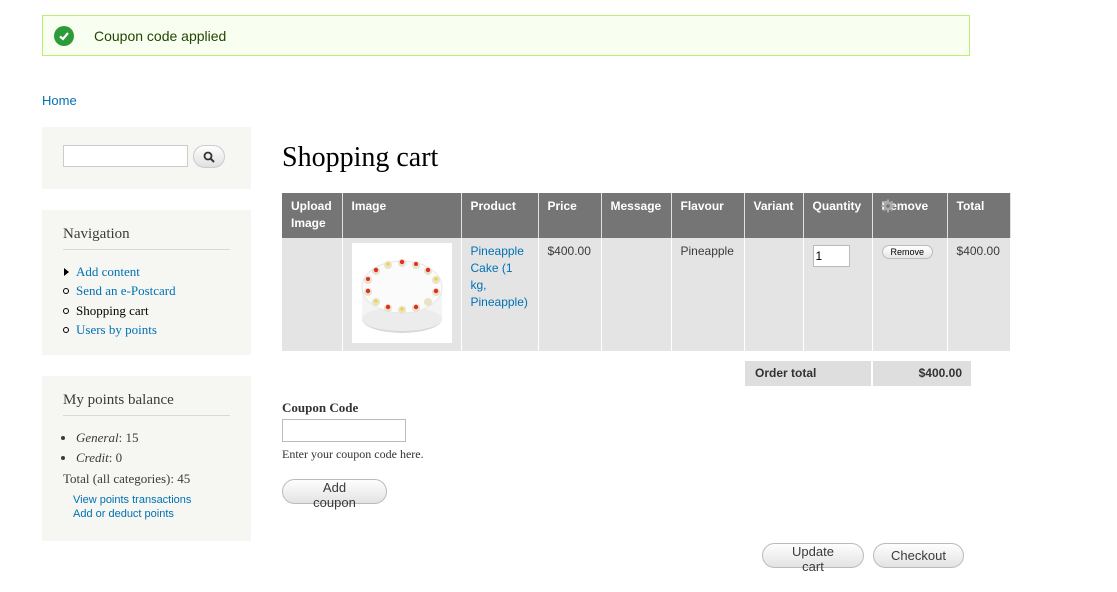  I want to click on nav-item-send-epostcard: Send an e-Postcard, so click(119, 292).